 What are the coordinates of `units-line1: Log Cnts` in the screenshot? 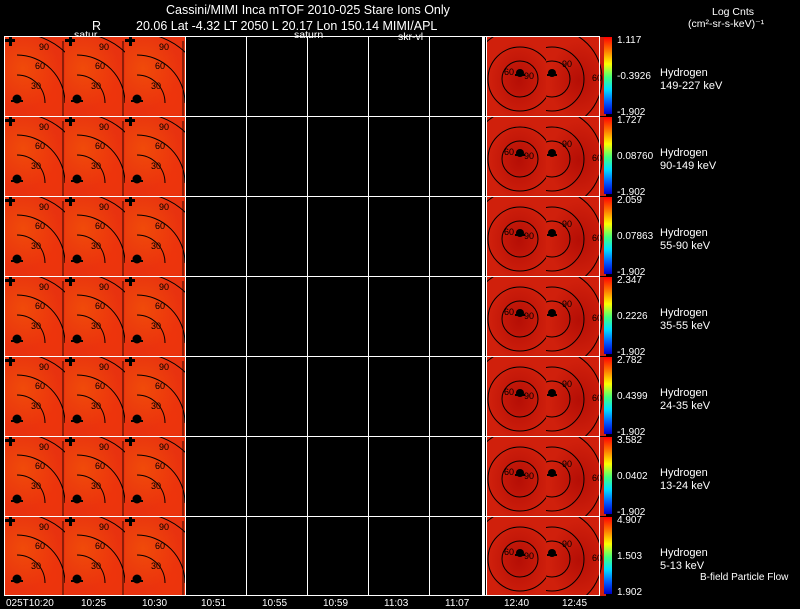 It's located at (733, 12).